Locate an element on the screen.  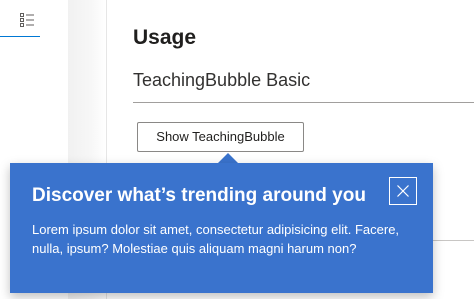
bulleted-list-icon is located at coordinates (27, 20).